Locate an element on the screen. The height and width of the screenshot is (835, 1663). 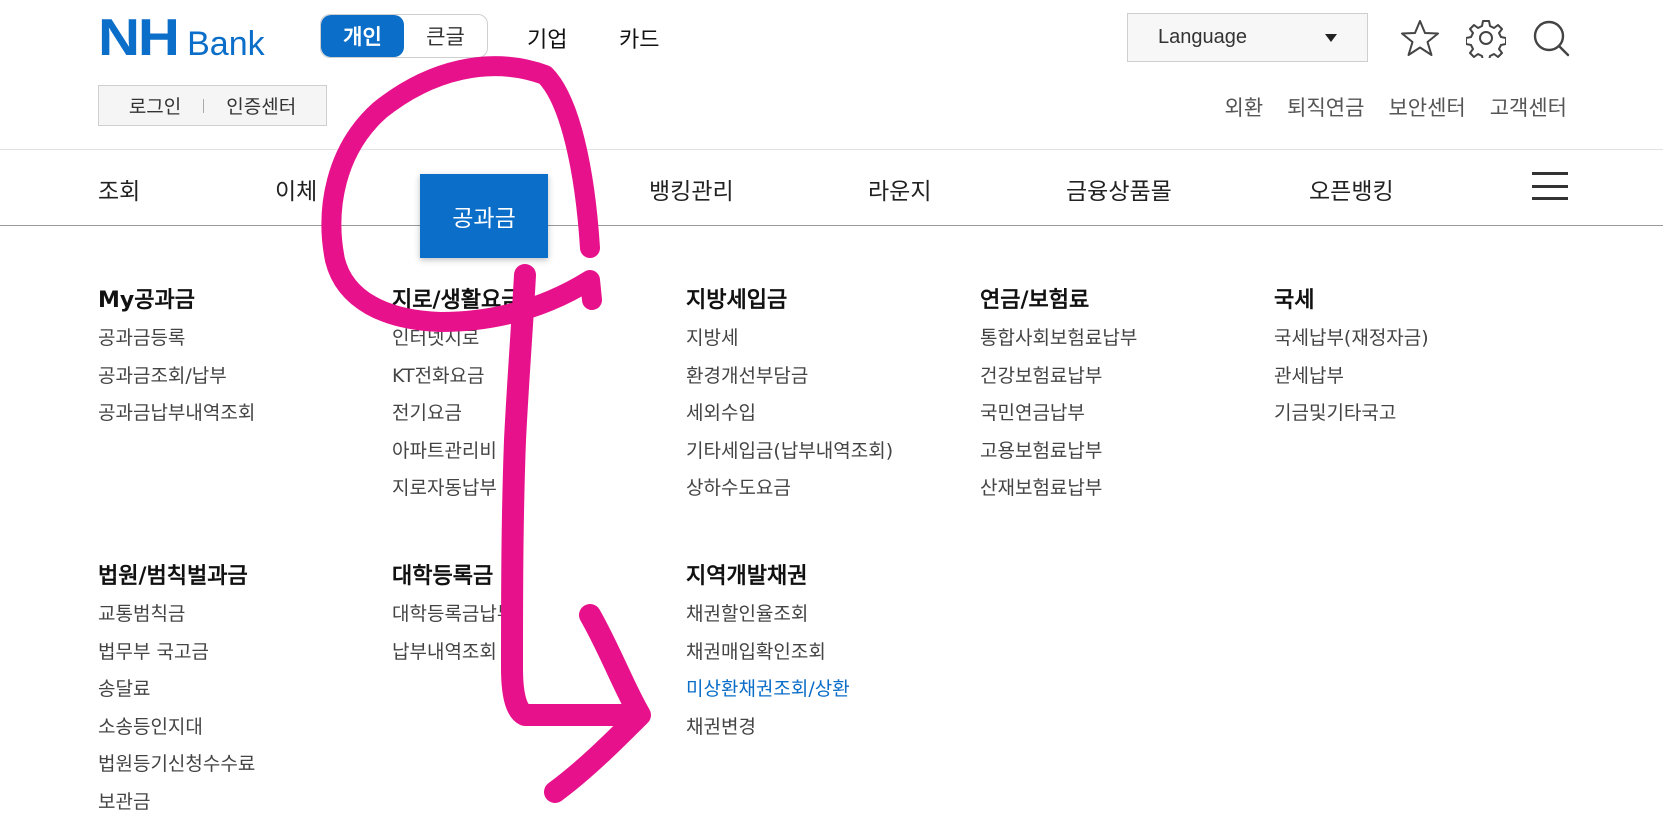
menu-item: 산재보험료납부 is located at coordinates (1058, 494).